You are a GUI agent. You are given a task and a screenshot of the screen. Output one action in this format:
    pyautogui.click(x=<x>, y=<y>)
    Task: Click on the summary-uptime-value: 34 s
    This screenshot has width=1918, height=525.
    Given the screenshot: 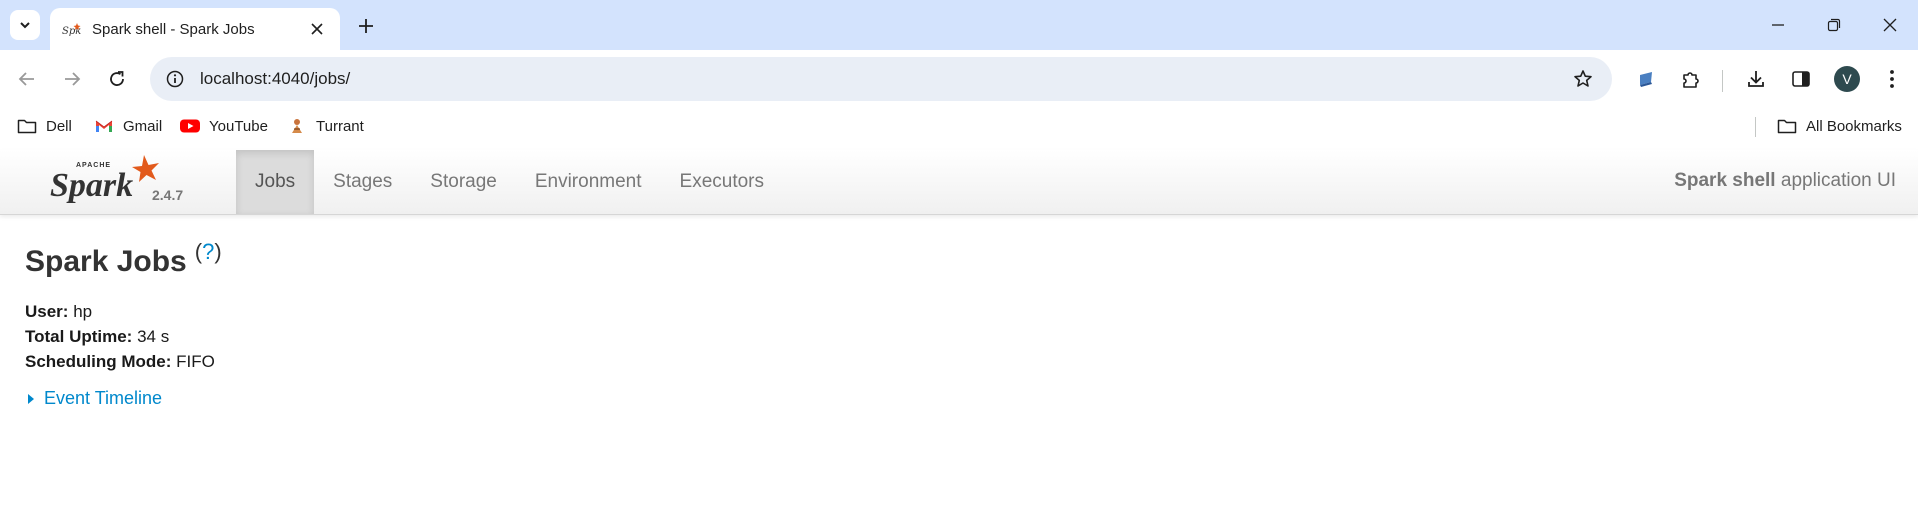 What is the action you would take?
    pyautogui.click(x=153, y=336)
    